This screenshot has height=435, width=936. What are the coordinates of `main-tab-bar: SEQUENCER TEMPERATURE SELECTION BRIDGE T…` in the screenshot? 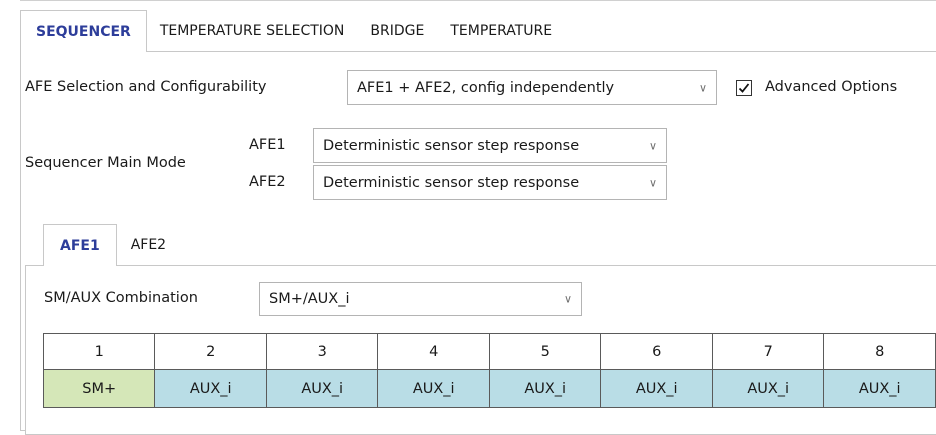 It's located at (292, 31).